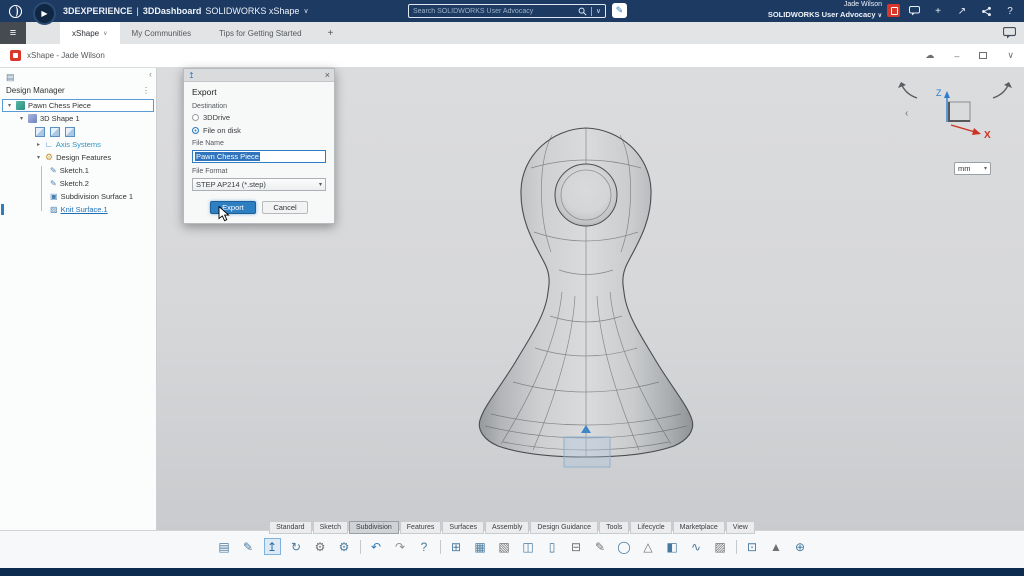 Image resolution: width=1024 pixels, height=576 pixels. Describe the element at coordinates (504, 546) in the screenshot. I see `toolbar-icon: ▧` at that location.